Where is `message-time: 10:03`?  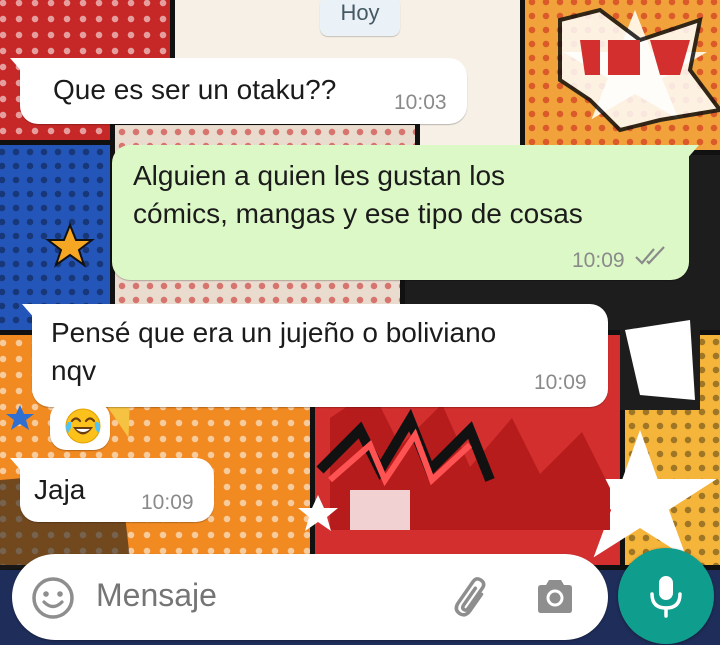
message-time: 10:03 is located at coordinates (420, 102).